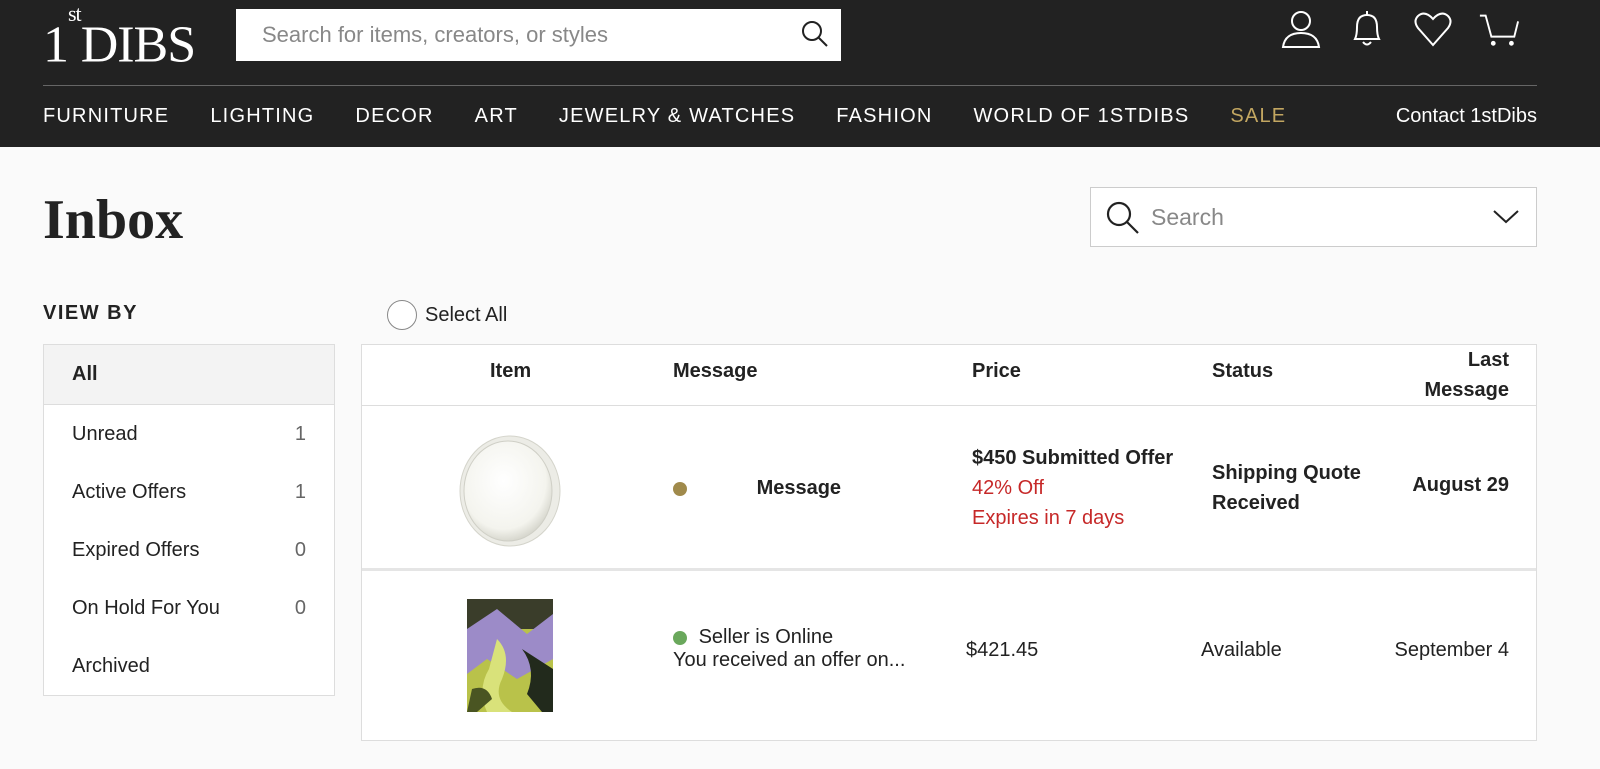  Describe the element at coordinates (1008, 488) in the screenshot. I see `discount-text: 42% Off` at that location.